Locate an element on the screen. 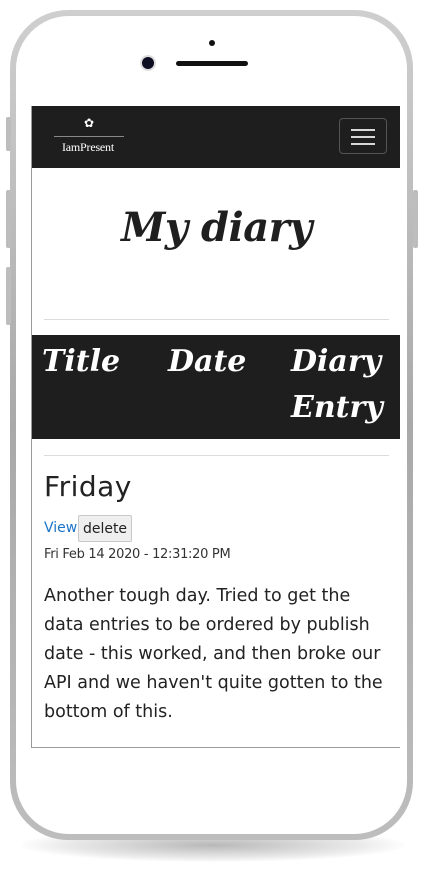 Image resolution: width=425 pixels, height=877 pixels. brand-name: IamPresent is located at coordinates (88, 147).